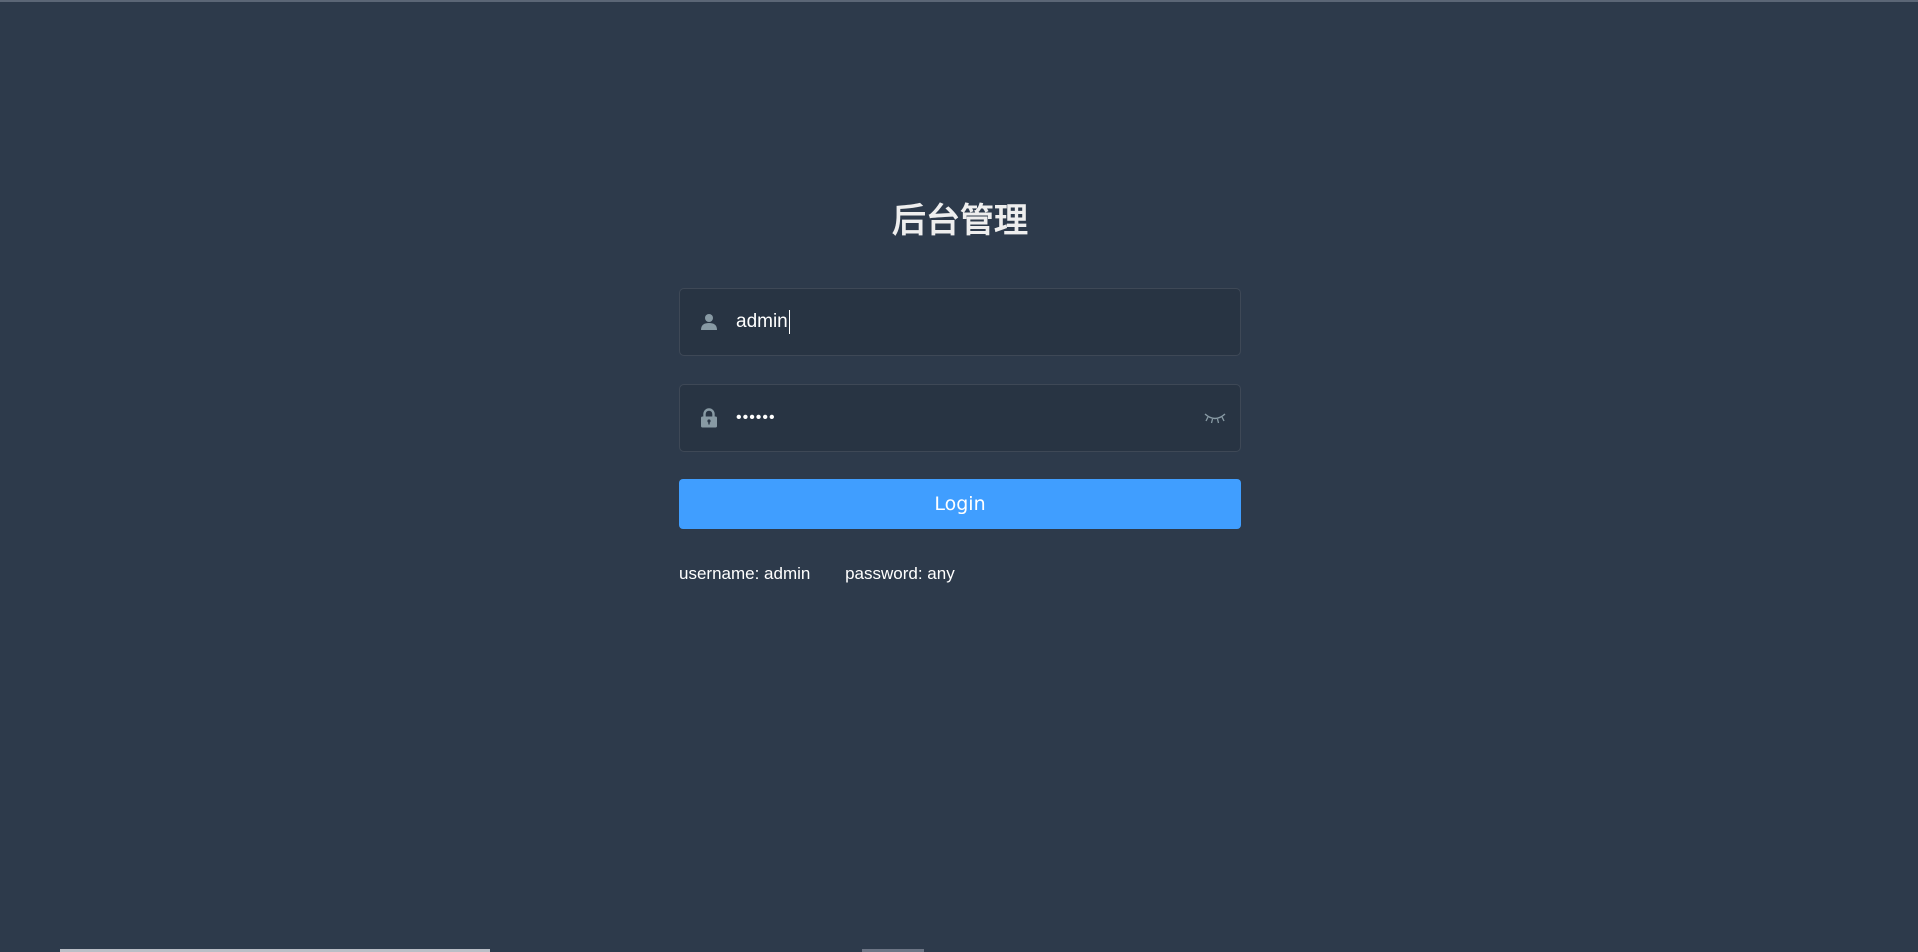 The image size is (1918, 952). I want to click on password-field: ••••••, so click(960, 418).